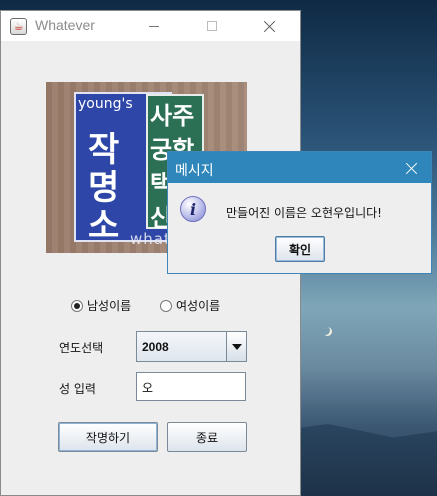  What do you see at coordinates (194, 171) in the screenshot?
I see `dialog-title: 메시지` at bounding box center [194, 171].